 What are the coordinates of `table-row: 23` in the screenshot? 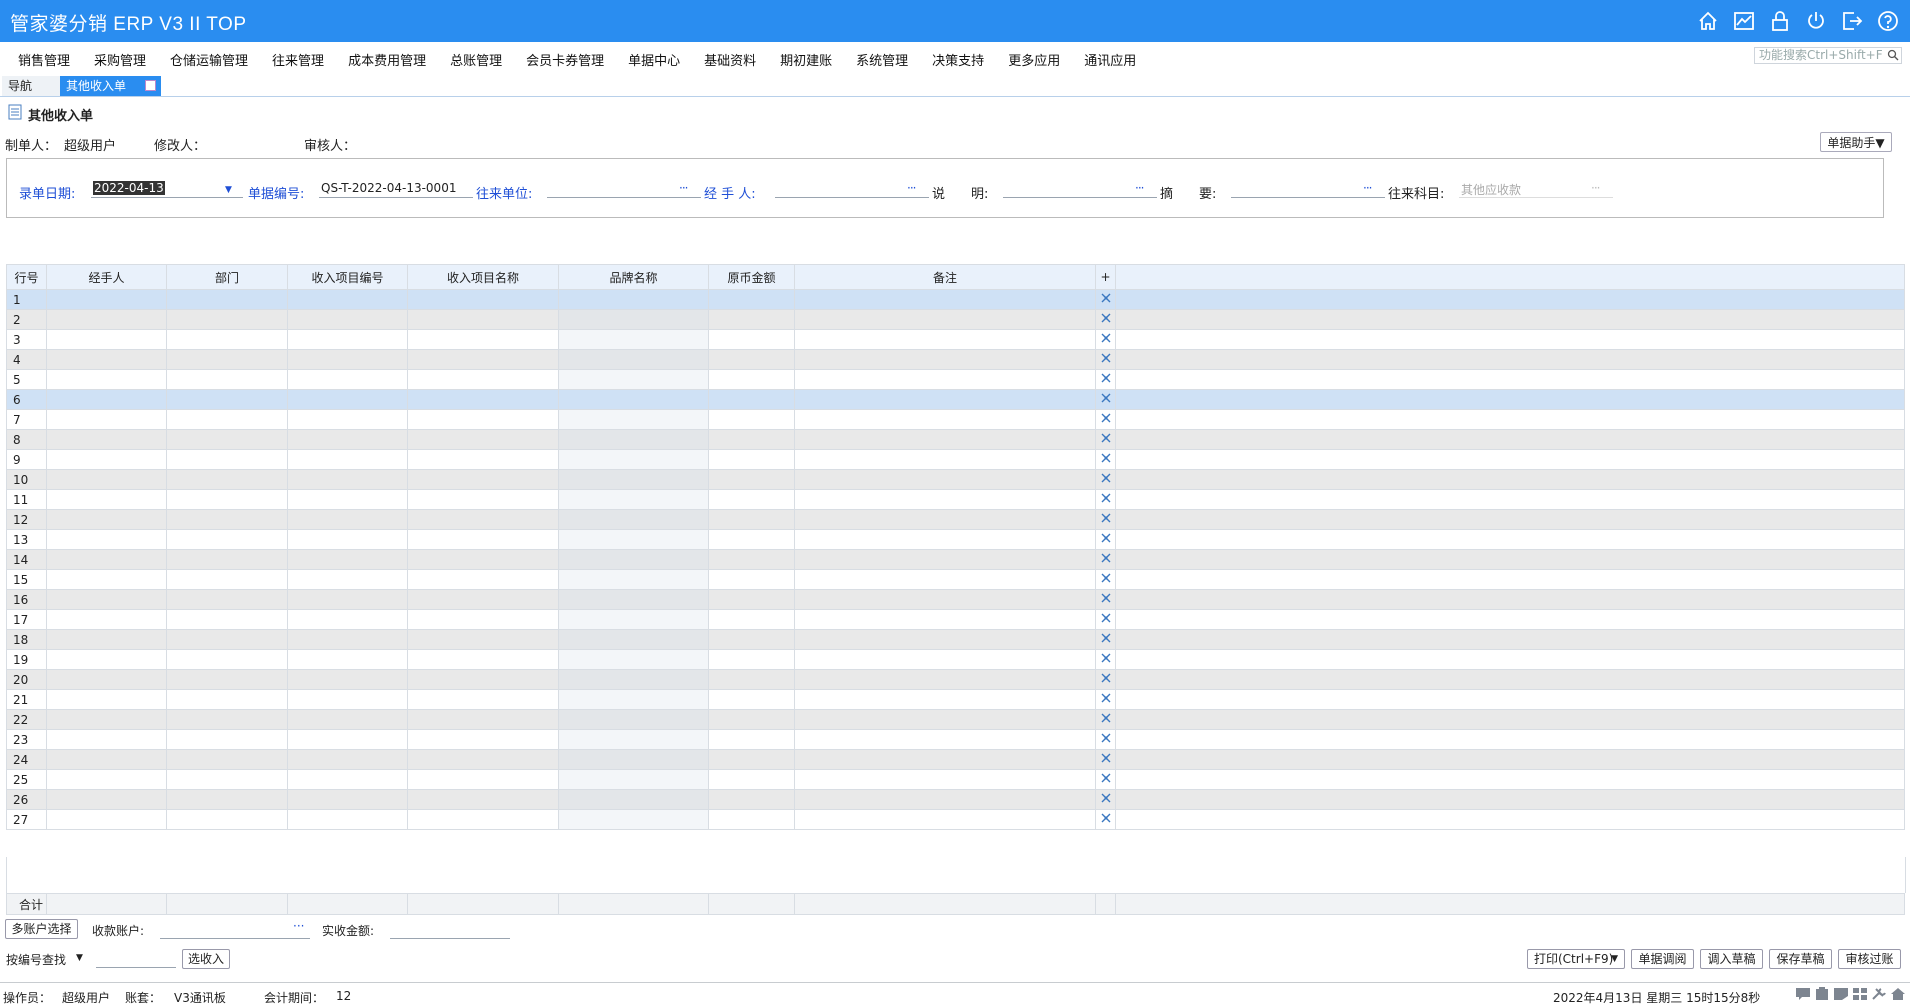 It's located at (955, 739).